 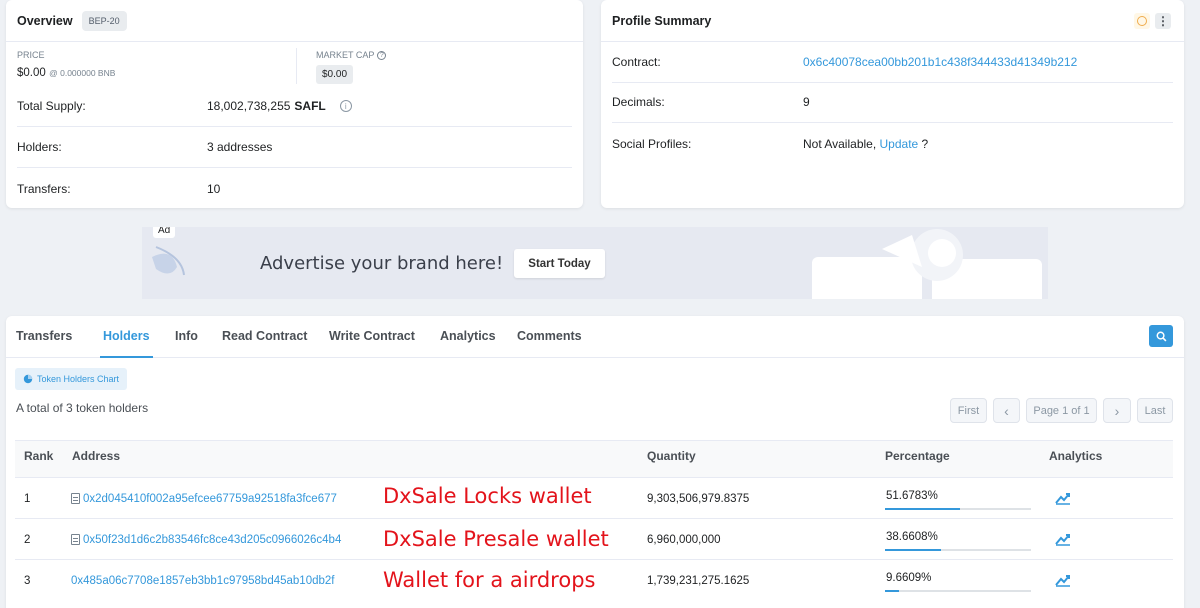 I want to click on divider, so click(x=296, y=66).